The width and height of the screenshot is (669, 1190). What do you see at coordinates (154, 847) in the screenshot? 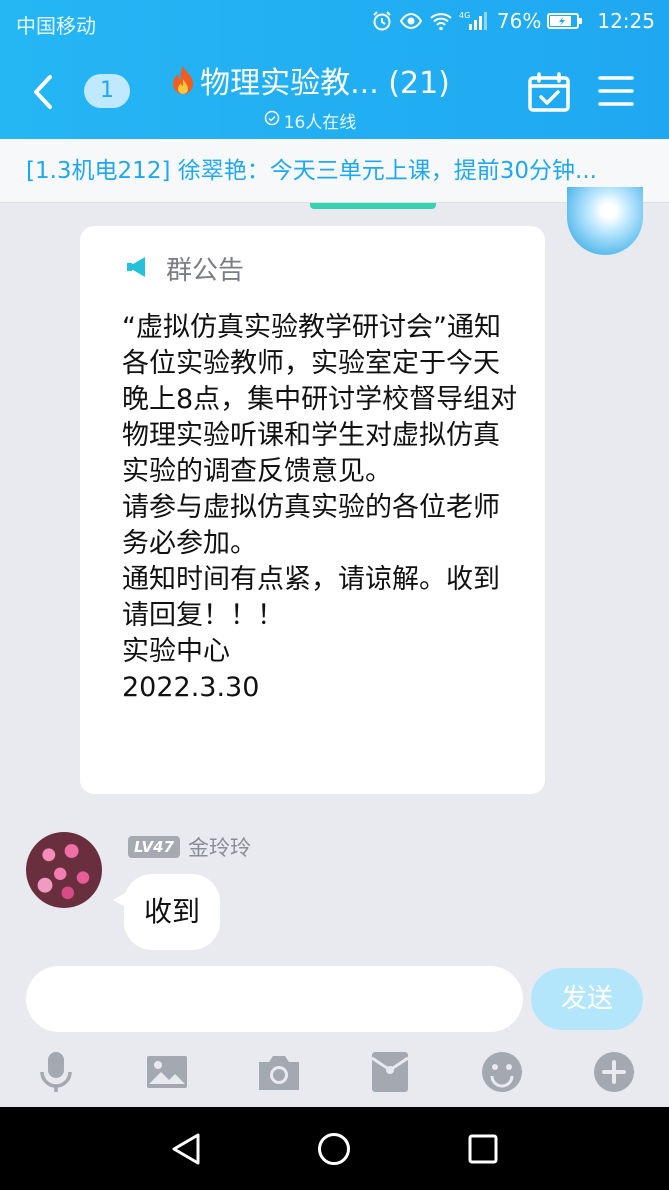
I see `level-badge: LV47` at bounding box center [154, 847].